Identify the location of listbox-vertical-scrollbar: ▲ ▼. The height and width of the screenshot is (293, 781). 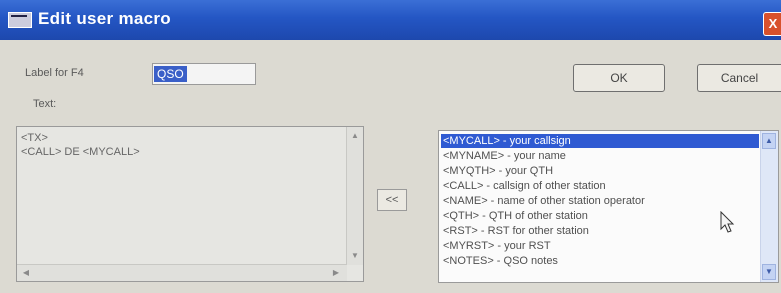
(769, 206).